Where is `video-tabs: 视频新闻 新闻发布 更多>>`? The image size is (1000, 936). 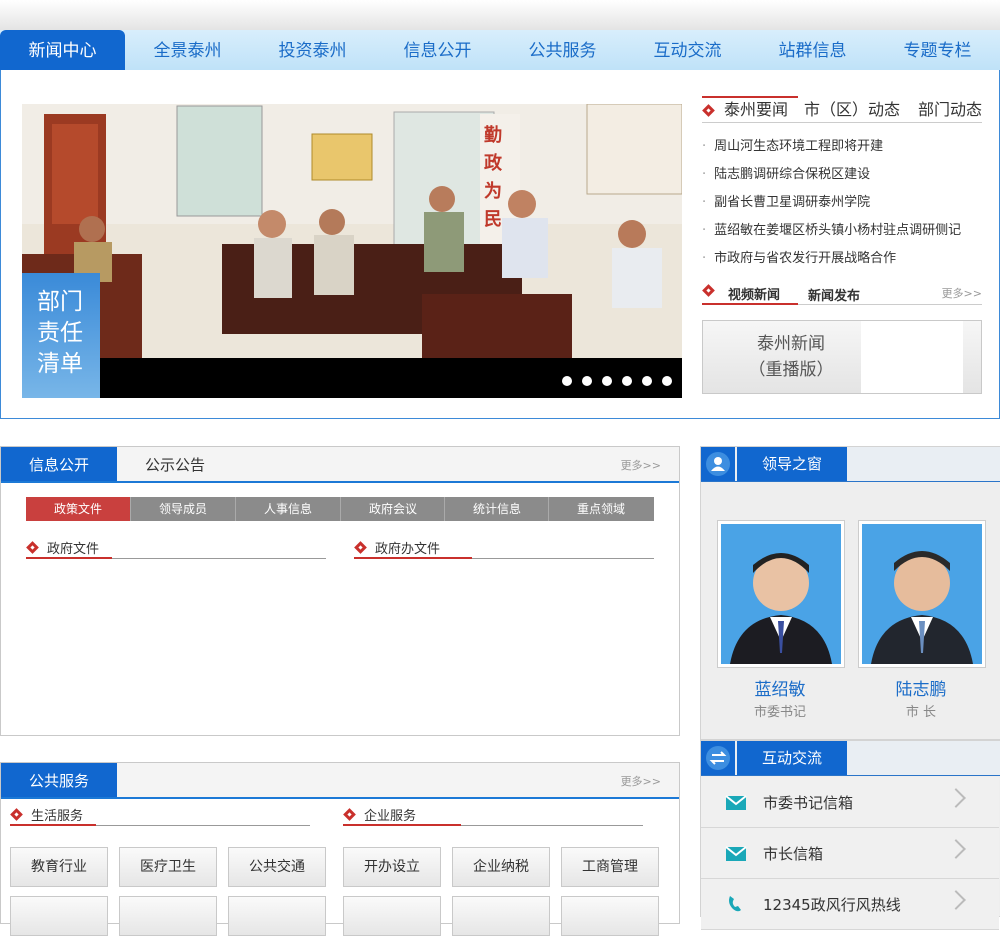 video-tabs: 视频新闻 新闻发布 更多>> is located at coordinates (842, 293).